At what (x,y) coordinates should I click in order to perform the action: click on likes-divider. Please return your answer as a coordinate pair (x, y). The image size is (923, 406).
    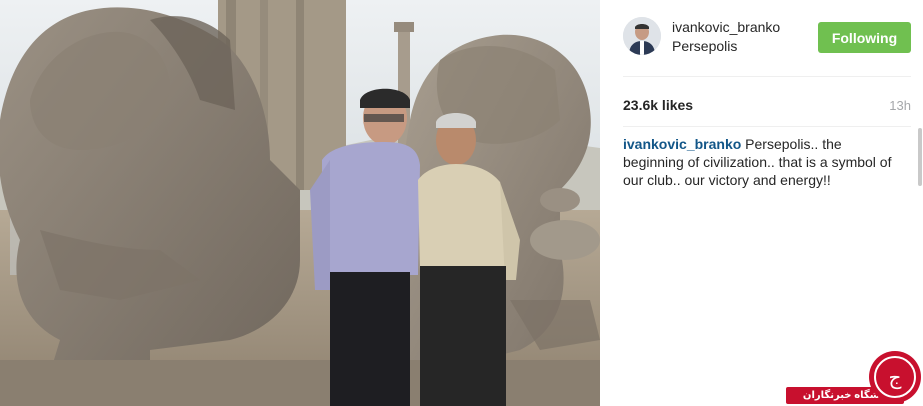
    Looking at the image, I should click on (767, 126).